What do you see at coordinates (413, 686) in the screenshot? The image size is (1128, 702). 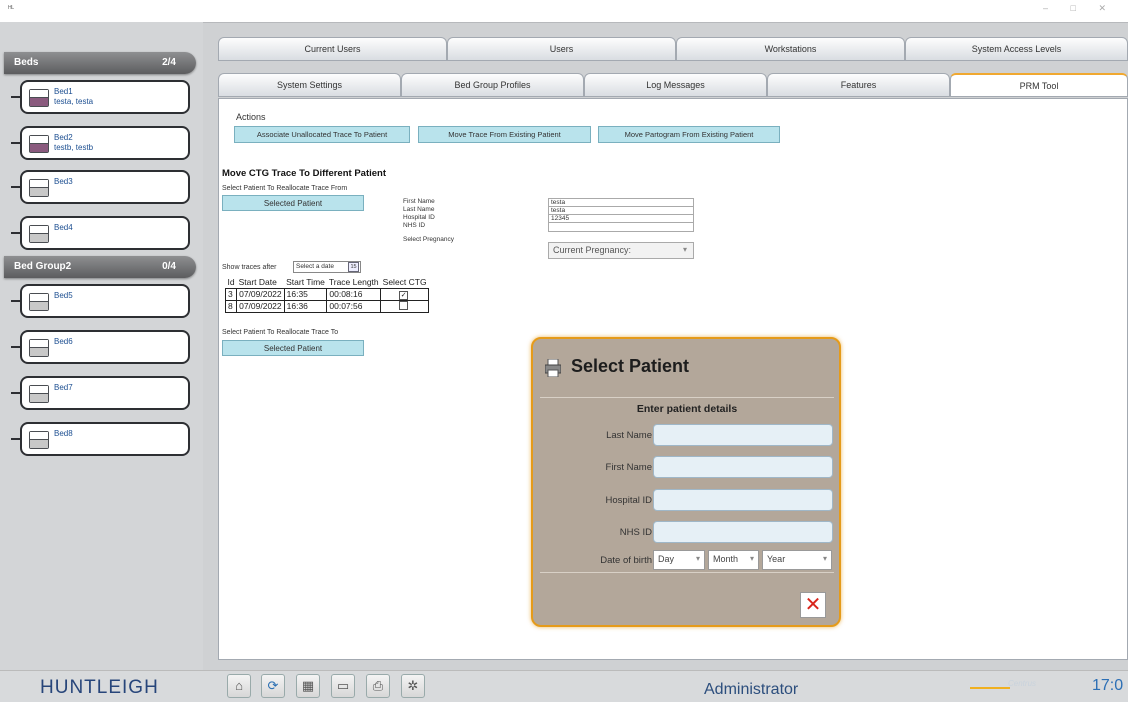 I see `settings-icon: ✲` at bounding box center [413, 686].